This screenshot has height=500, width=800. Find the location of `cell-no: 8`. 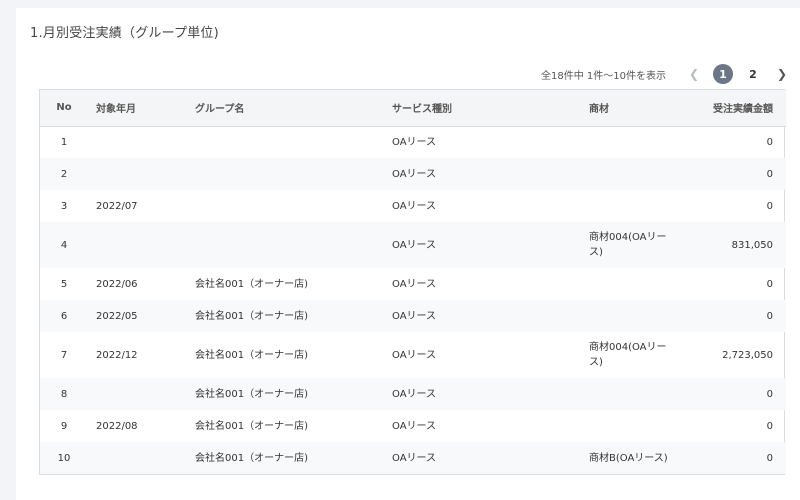

cell-no: 8 is located at coordinates (64, 394).